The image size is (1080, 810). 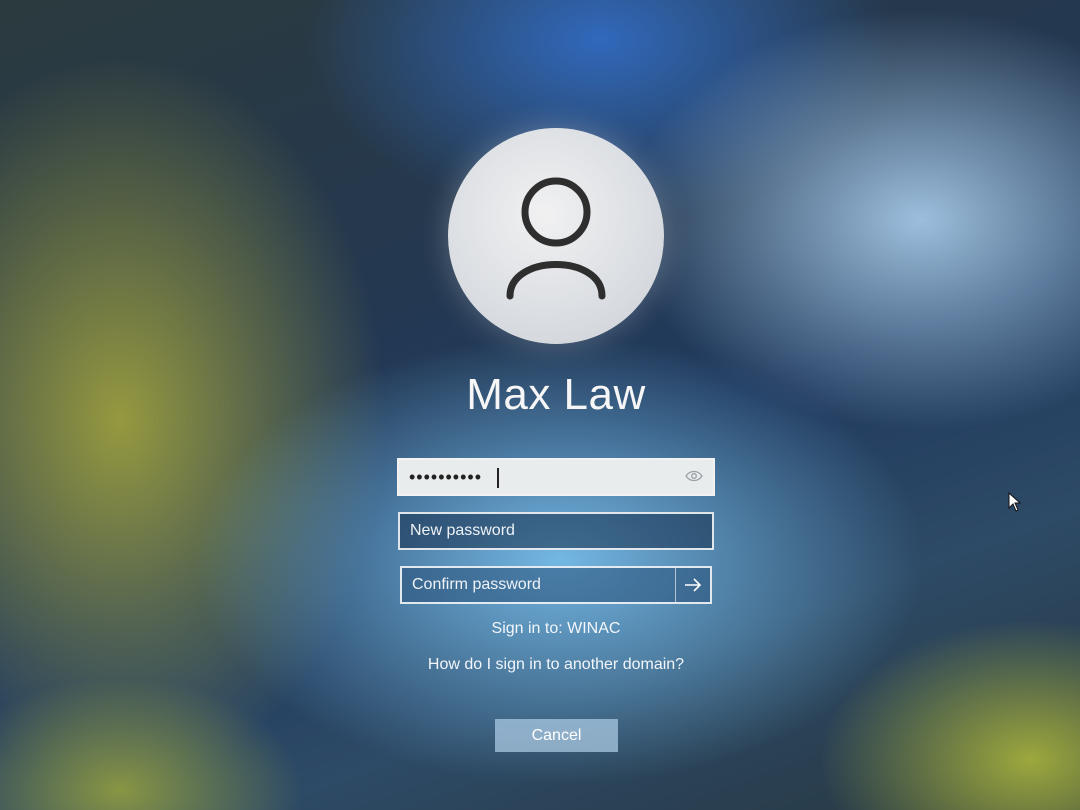 I want to click on confirm-password-input, so click(x=540, y=585).